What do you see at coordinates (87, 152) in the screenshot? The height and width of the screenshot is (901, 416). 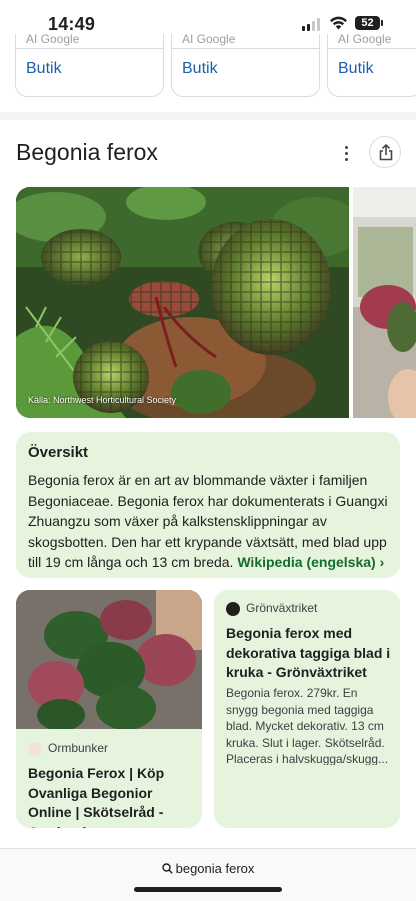 I see `knowledge-panel-title: Begonia ferox` at bounding box center [87, 152].